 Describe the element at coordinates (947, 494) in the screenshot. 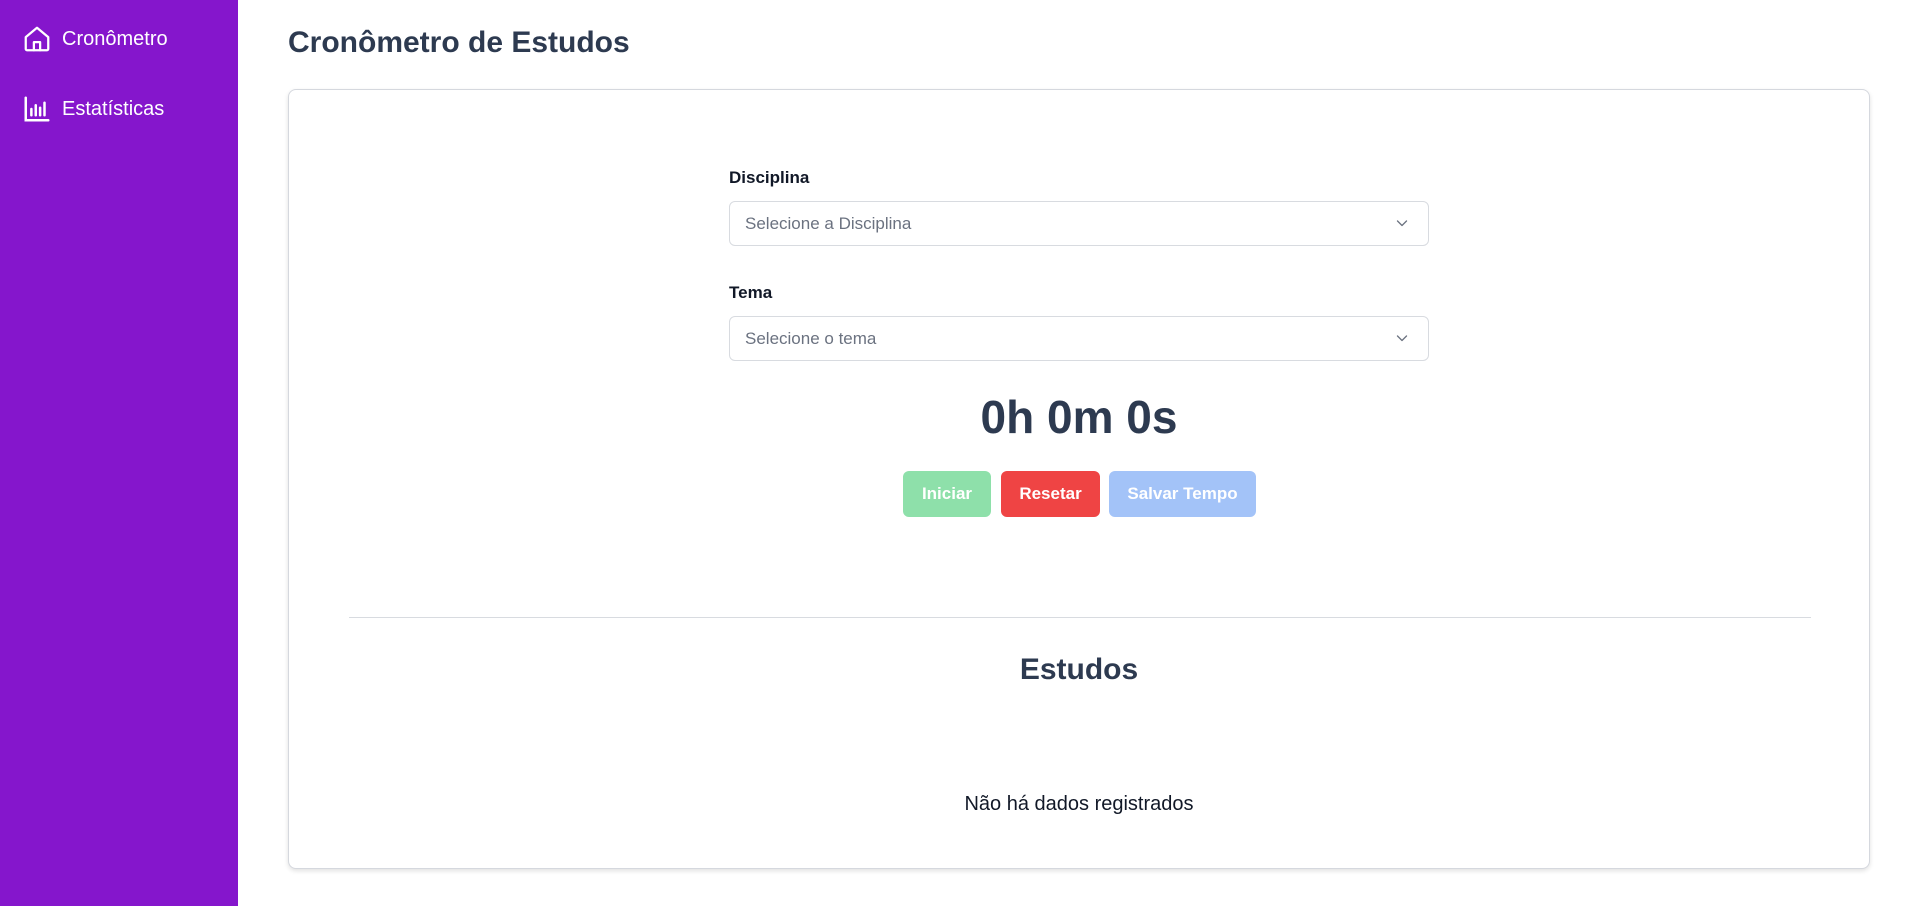

I see `start-button: Iniciar` at that location.